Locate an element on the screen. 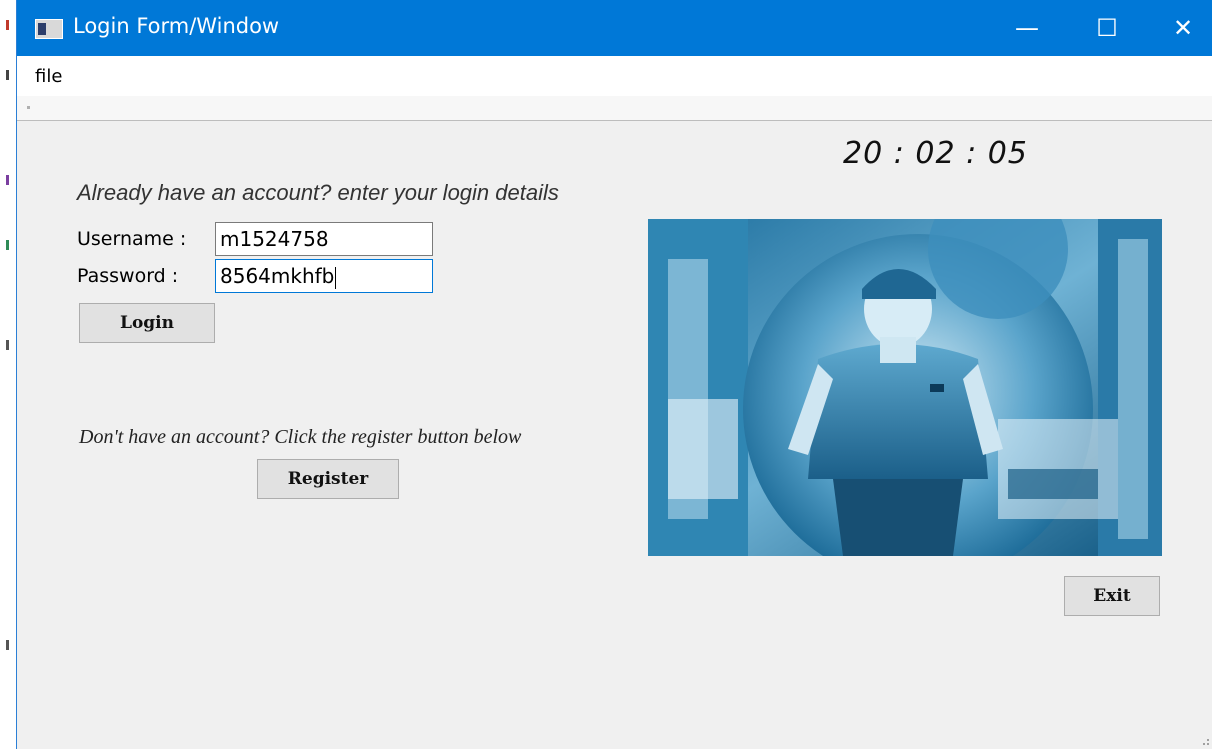 This screenshot has width=1212, height=749. username-input: m1524758 is located at coordinates (324, 239).